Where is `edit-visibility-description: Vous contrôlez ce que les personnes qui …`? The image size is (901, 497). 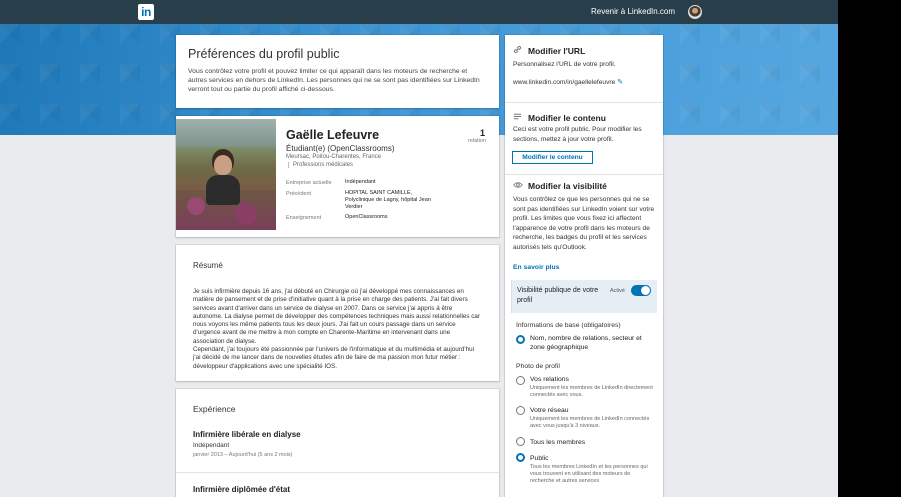
edit-visibility-description: Vous contrôlez ce que les personnes qui … is located at coordinates (584, 223).